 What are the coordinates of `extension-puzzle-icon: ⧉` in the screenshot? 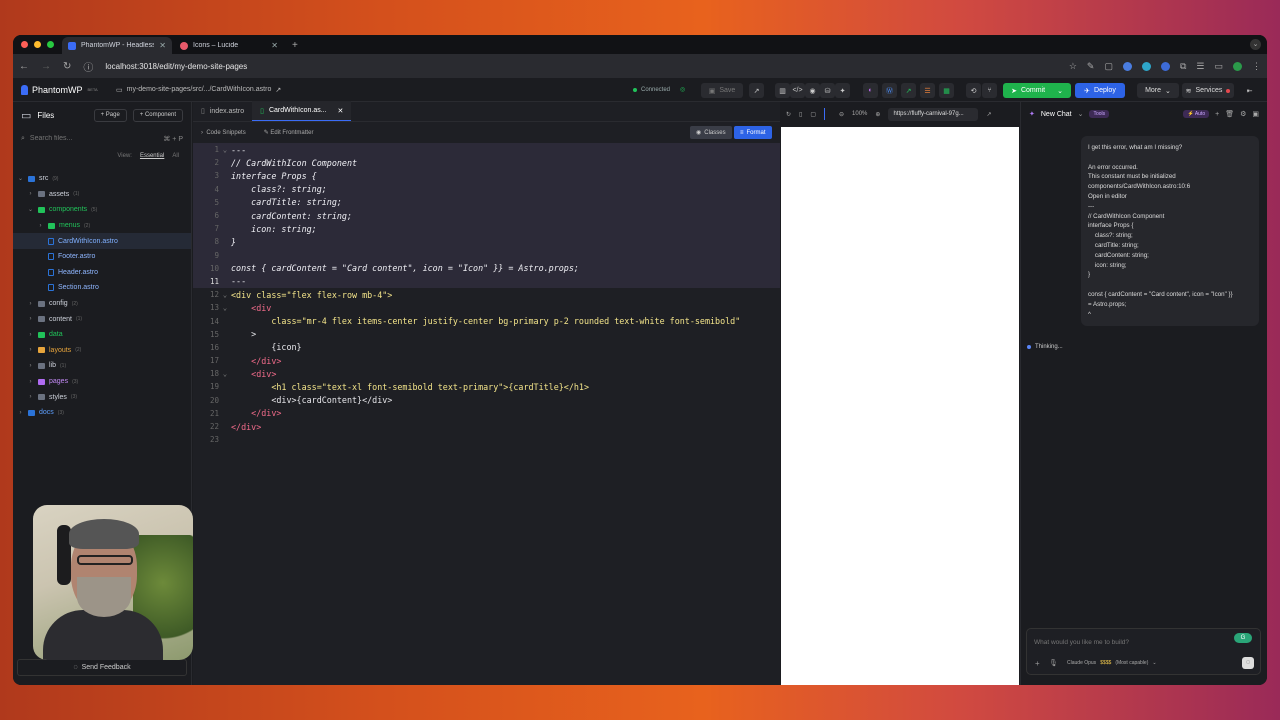 It's located at (1183, 66).